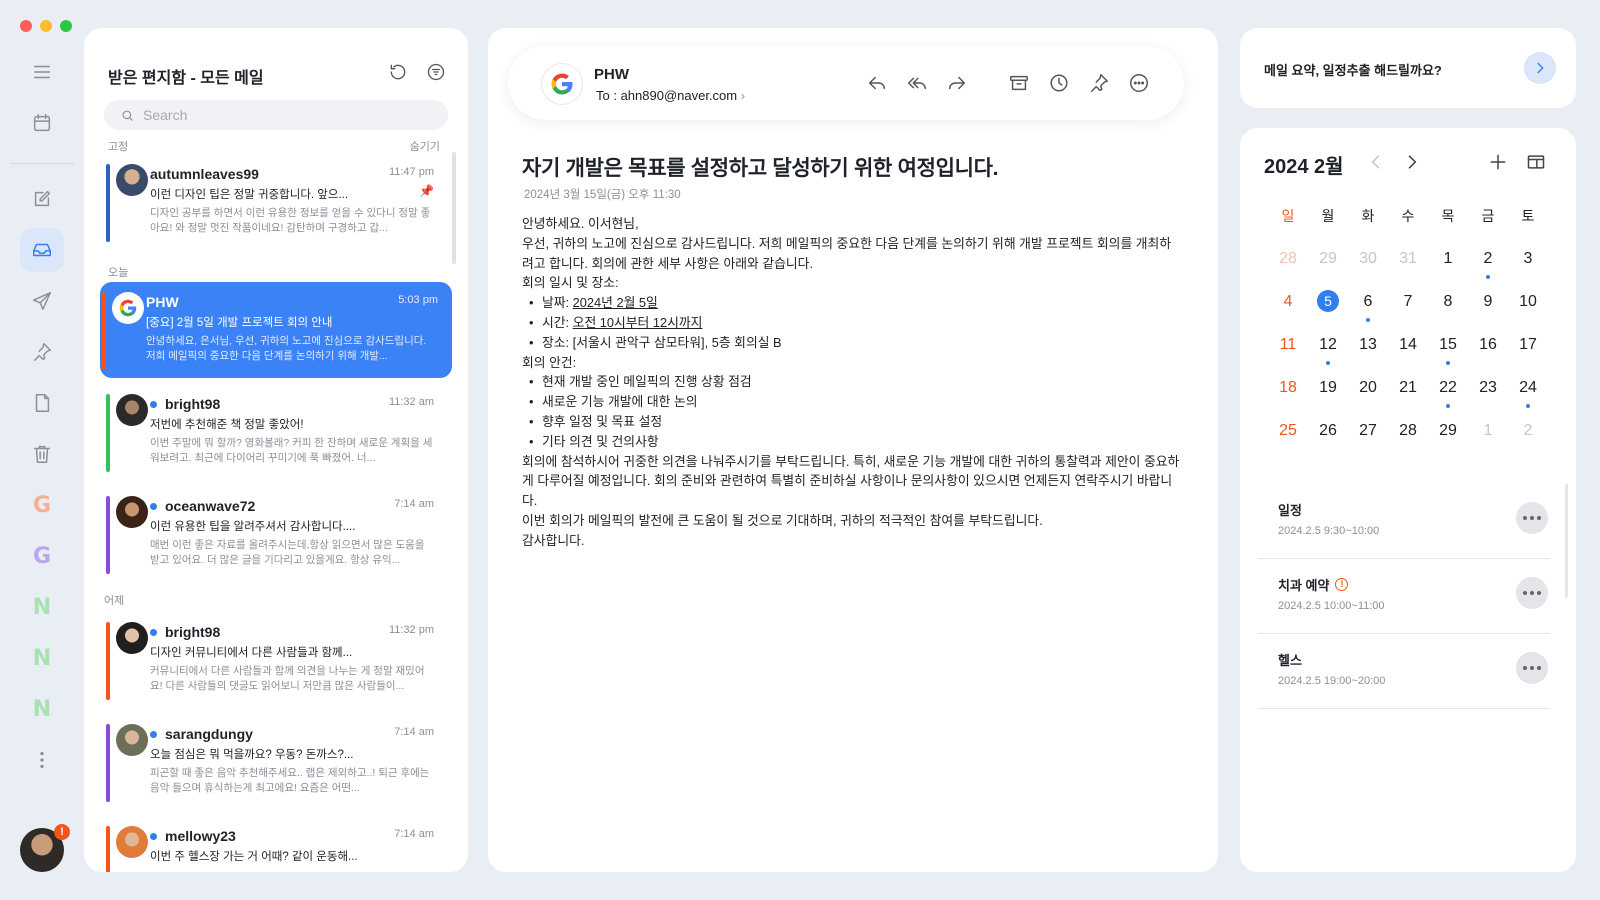 Image resolution: width=1600 pixels, height=900 pixels. I want to click on add-event-icon, so click(1498, 162).